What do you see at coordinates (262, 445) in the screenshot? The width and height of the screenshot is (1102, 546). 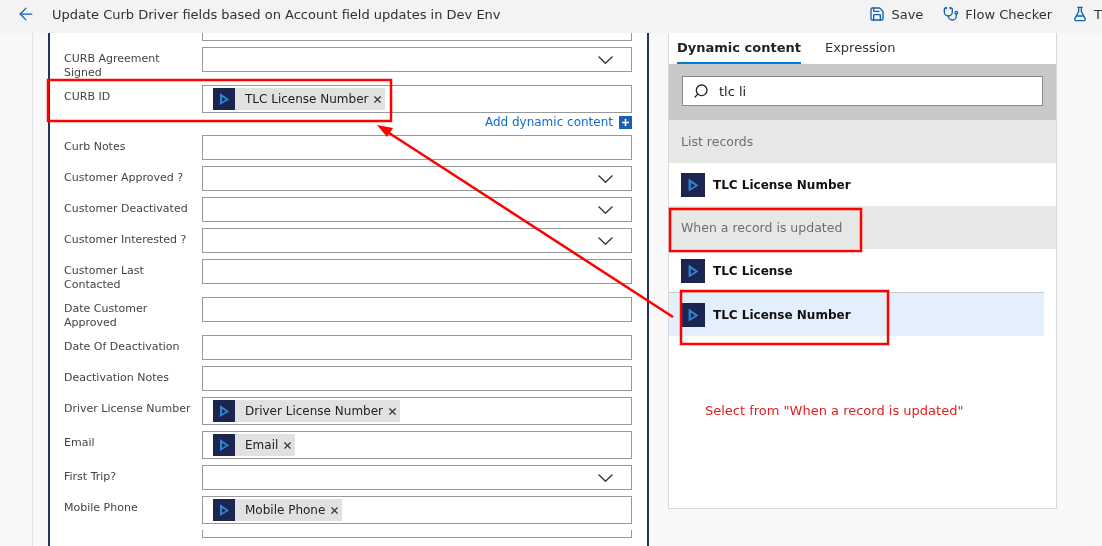 I see `token-label: Email` at bounding box center [262, 445].